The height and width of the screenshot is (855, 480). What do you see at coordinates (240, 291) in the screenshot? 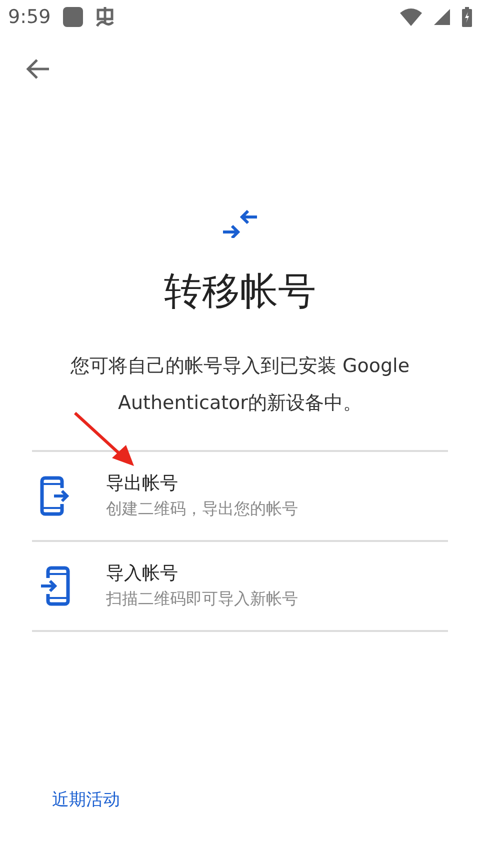
I see `page-title: 转移帐号` at bounding box center [240, 291].